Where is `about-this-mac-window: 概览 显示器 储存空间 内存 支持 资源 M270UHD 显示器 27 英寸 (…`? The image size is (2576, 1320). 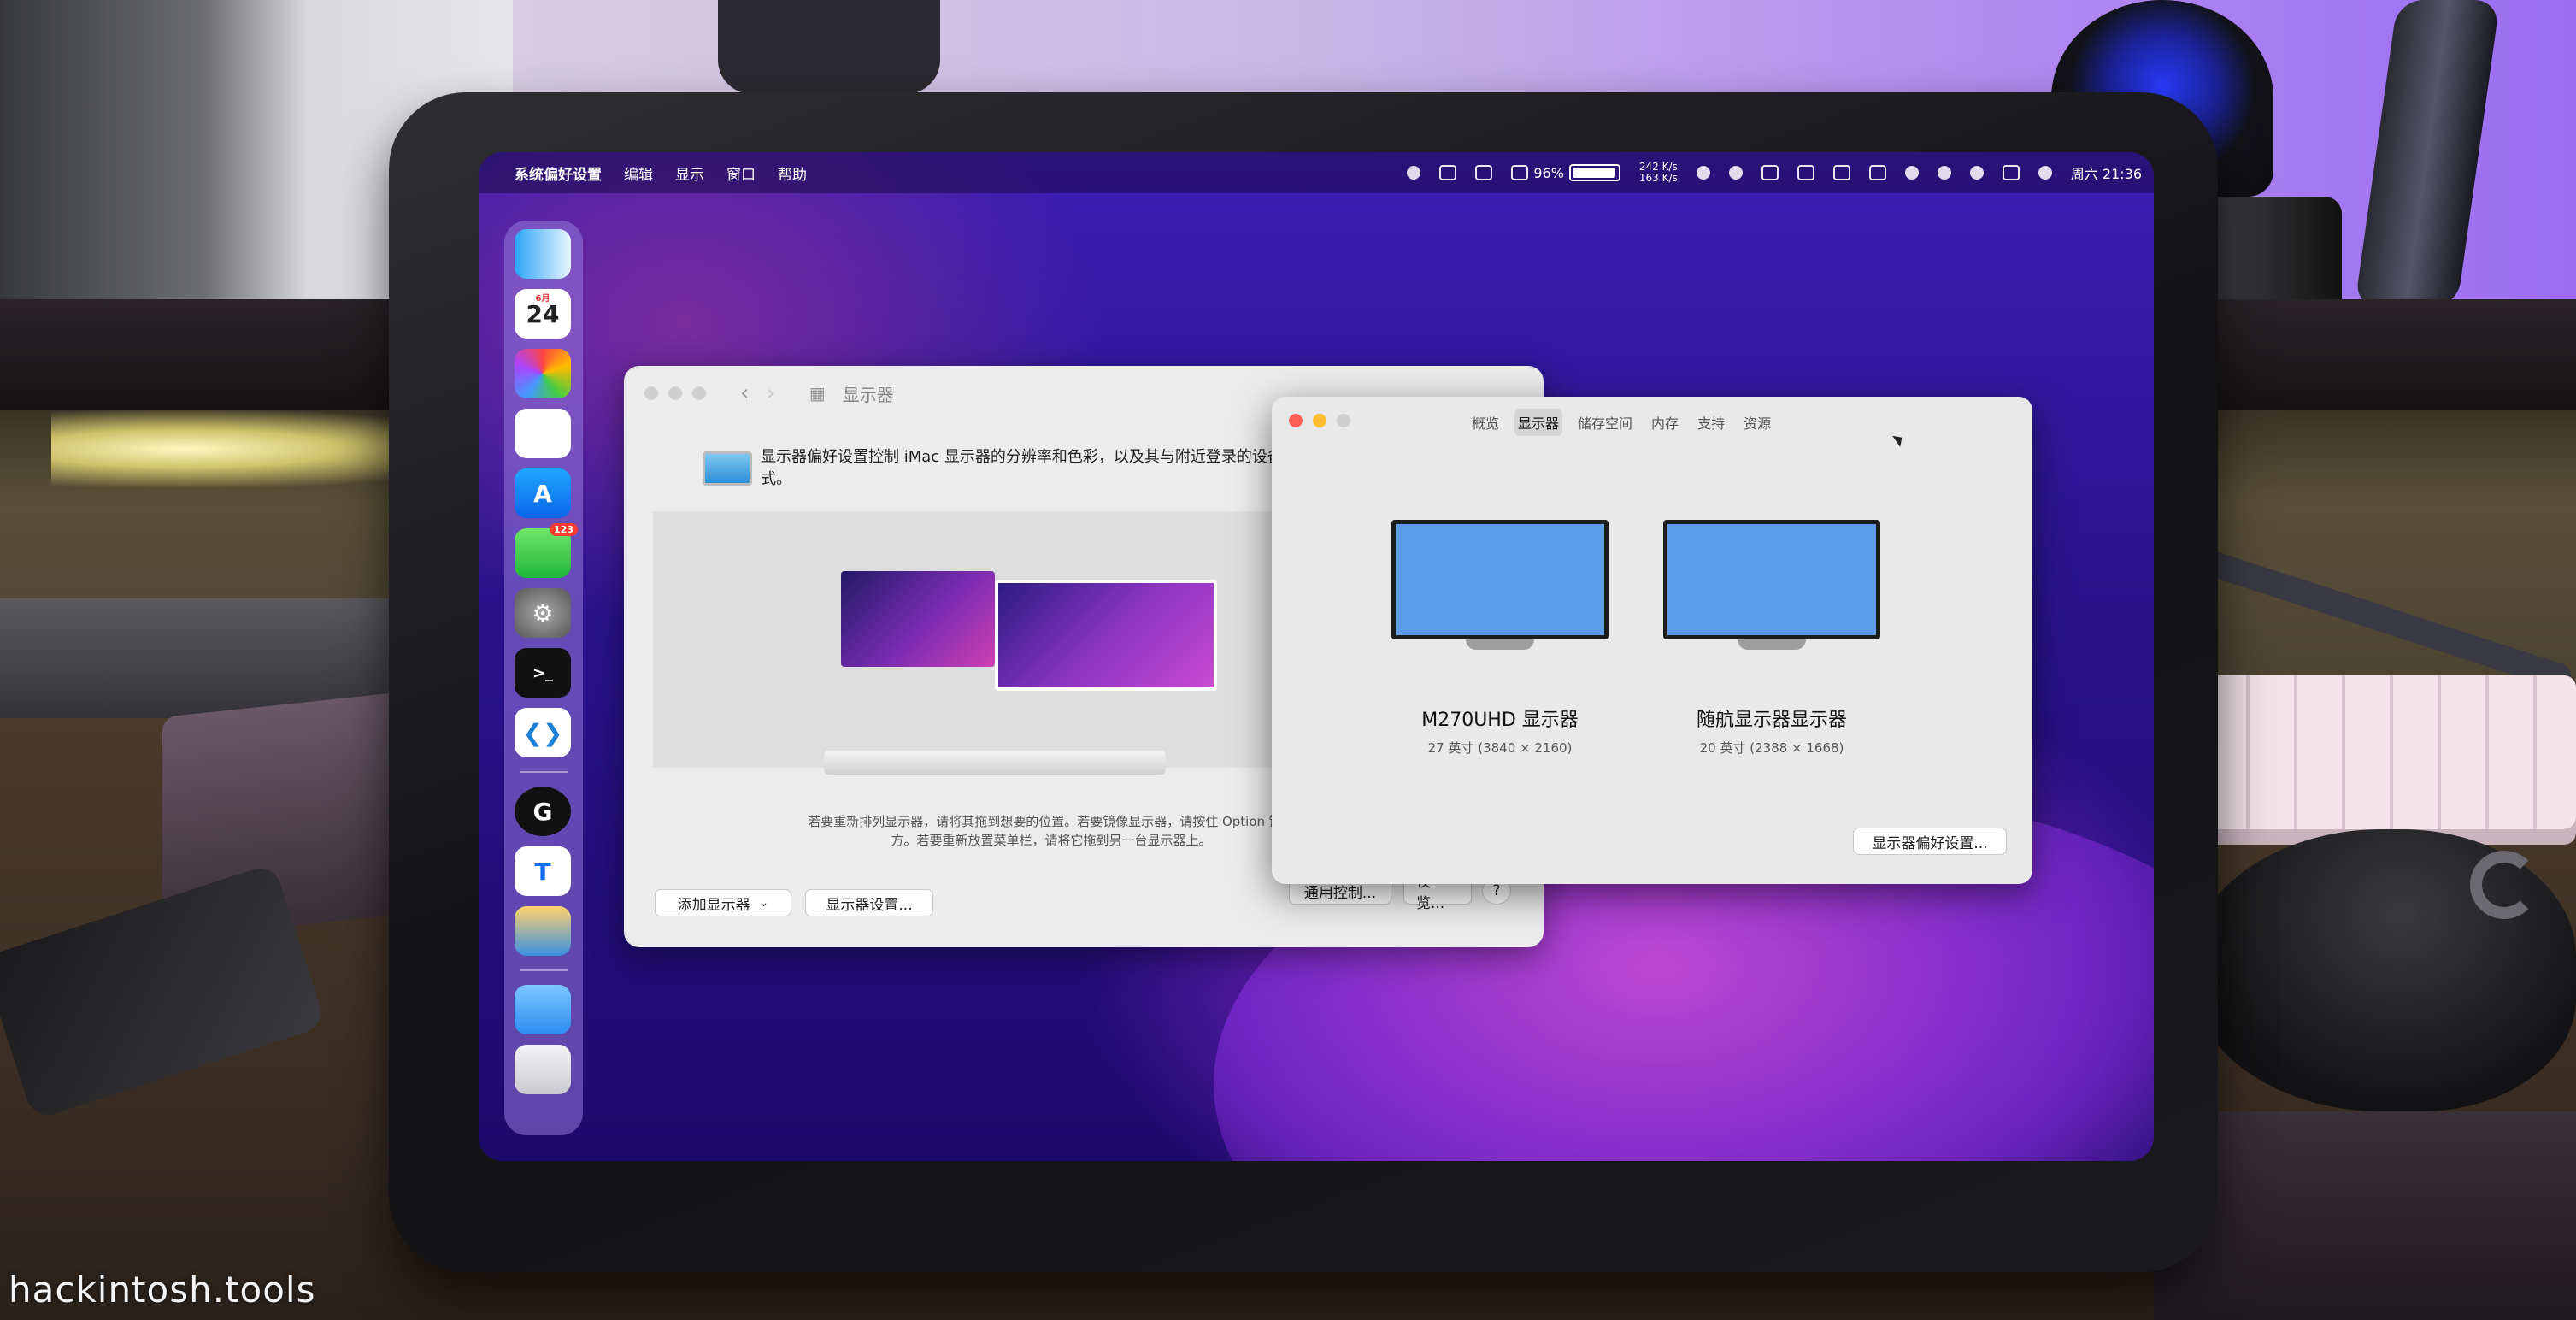 about-this-mac-window: 概览 显示器 储存空间 内存 支持 资源 M270UHD 显示器 27 英寸 (… is located at coordinates (1652, 640).